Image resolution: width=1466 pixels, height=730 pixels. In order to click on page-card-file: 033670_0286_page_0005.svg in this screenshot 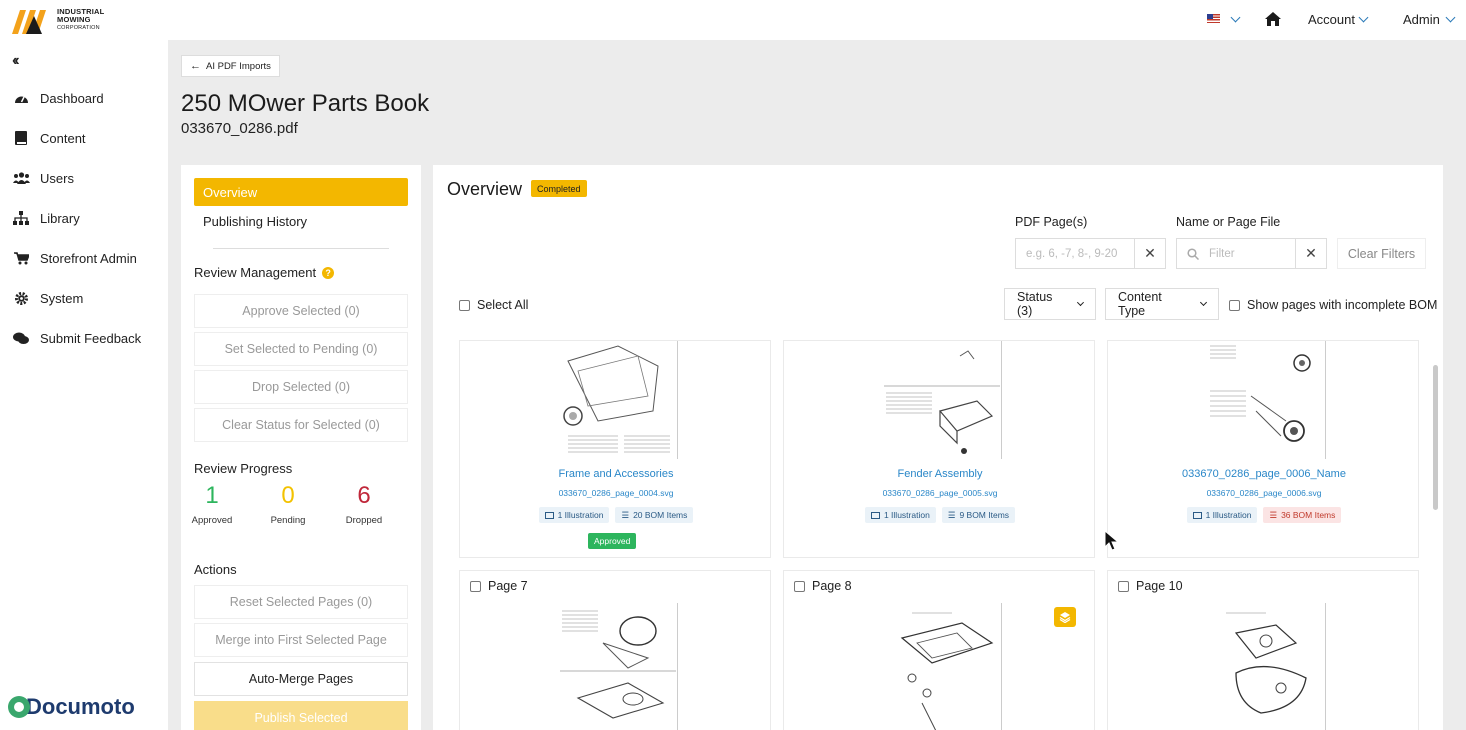, I will do `click(940, 493)`.